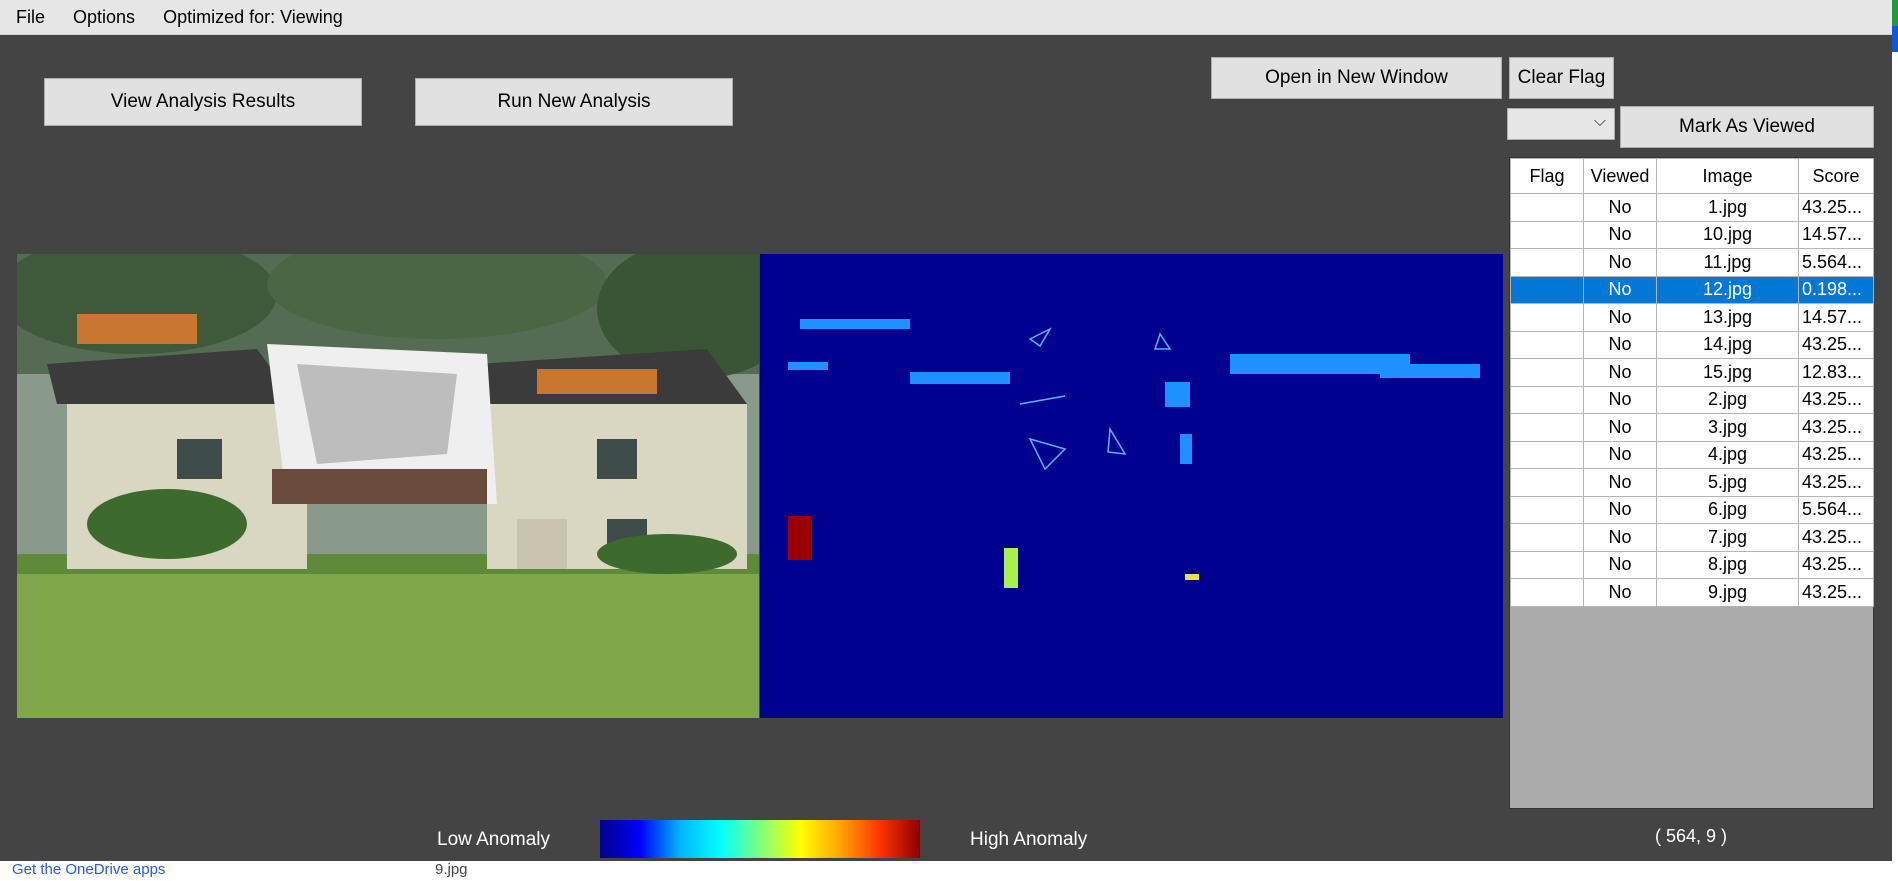 The height and width of the screenshot is (881, 1898). Describe the element at coordinates (1727, 592) in the screenshot. I see `cell-image: 9.jpg` at that location.